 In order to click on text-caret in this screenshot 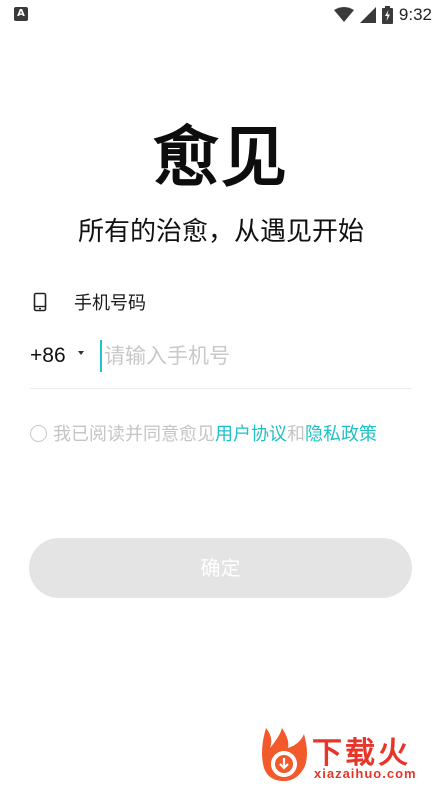, I will do `click(101, 356)`.